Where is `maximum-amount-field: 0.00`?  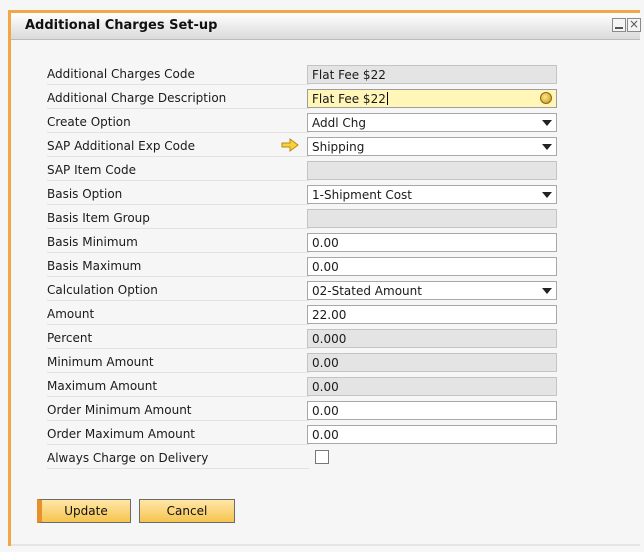 maximum-amount-field: 0.00 is located at coordinates (432, 386).